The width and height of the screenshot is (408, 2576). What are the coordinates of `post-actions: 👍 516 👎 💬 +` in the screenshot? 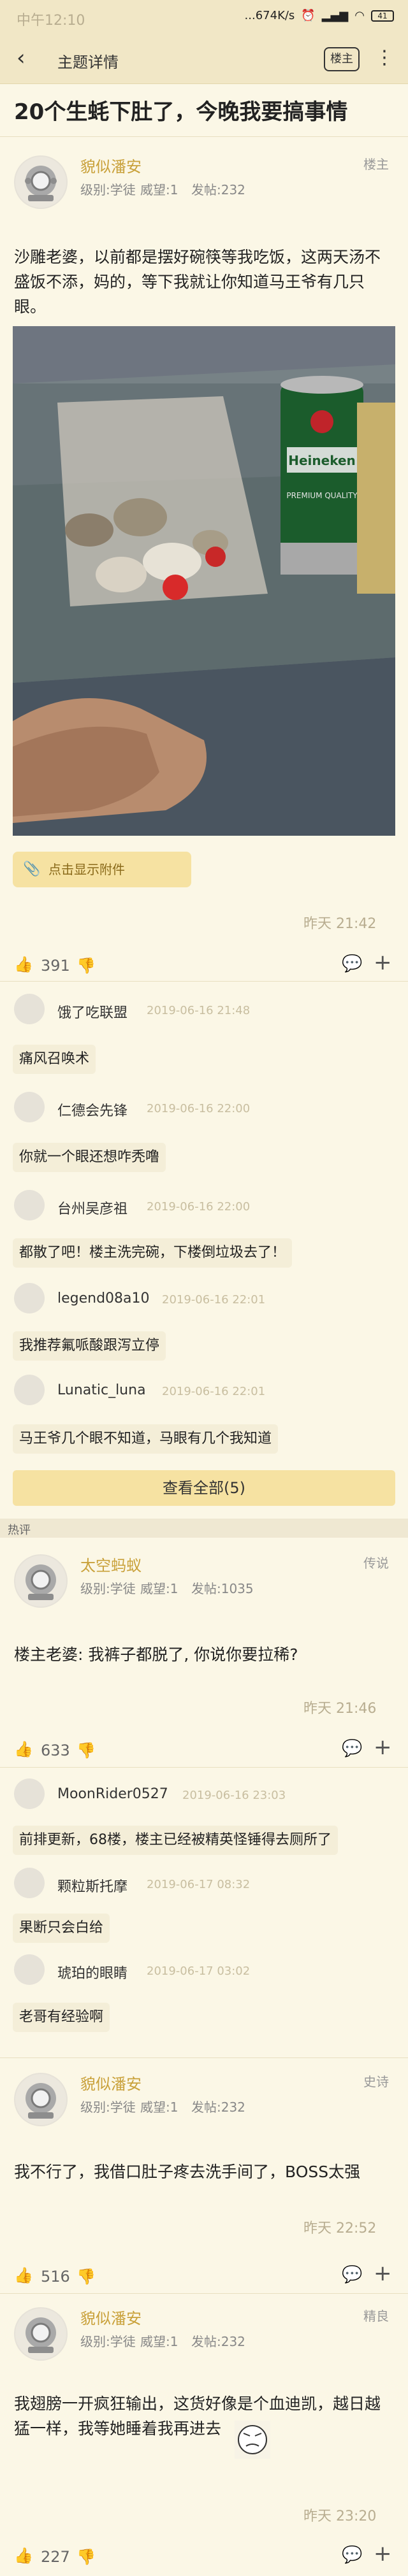 It's located at (204, 2277).